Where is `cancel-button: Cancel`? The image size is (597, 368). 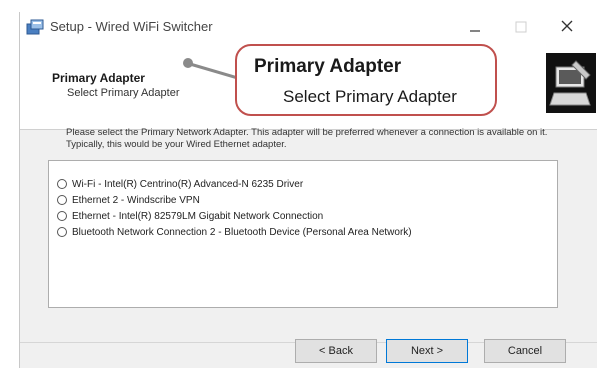 cancel-button: Cancel is located at coordinates (525, 351).